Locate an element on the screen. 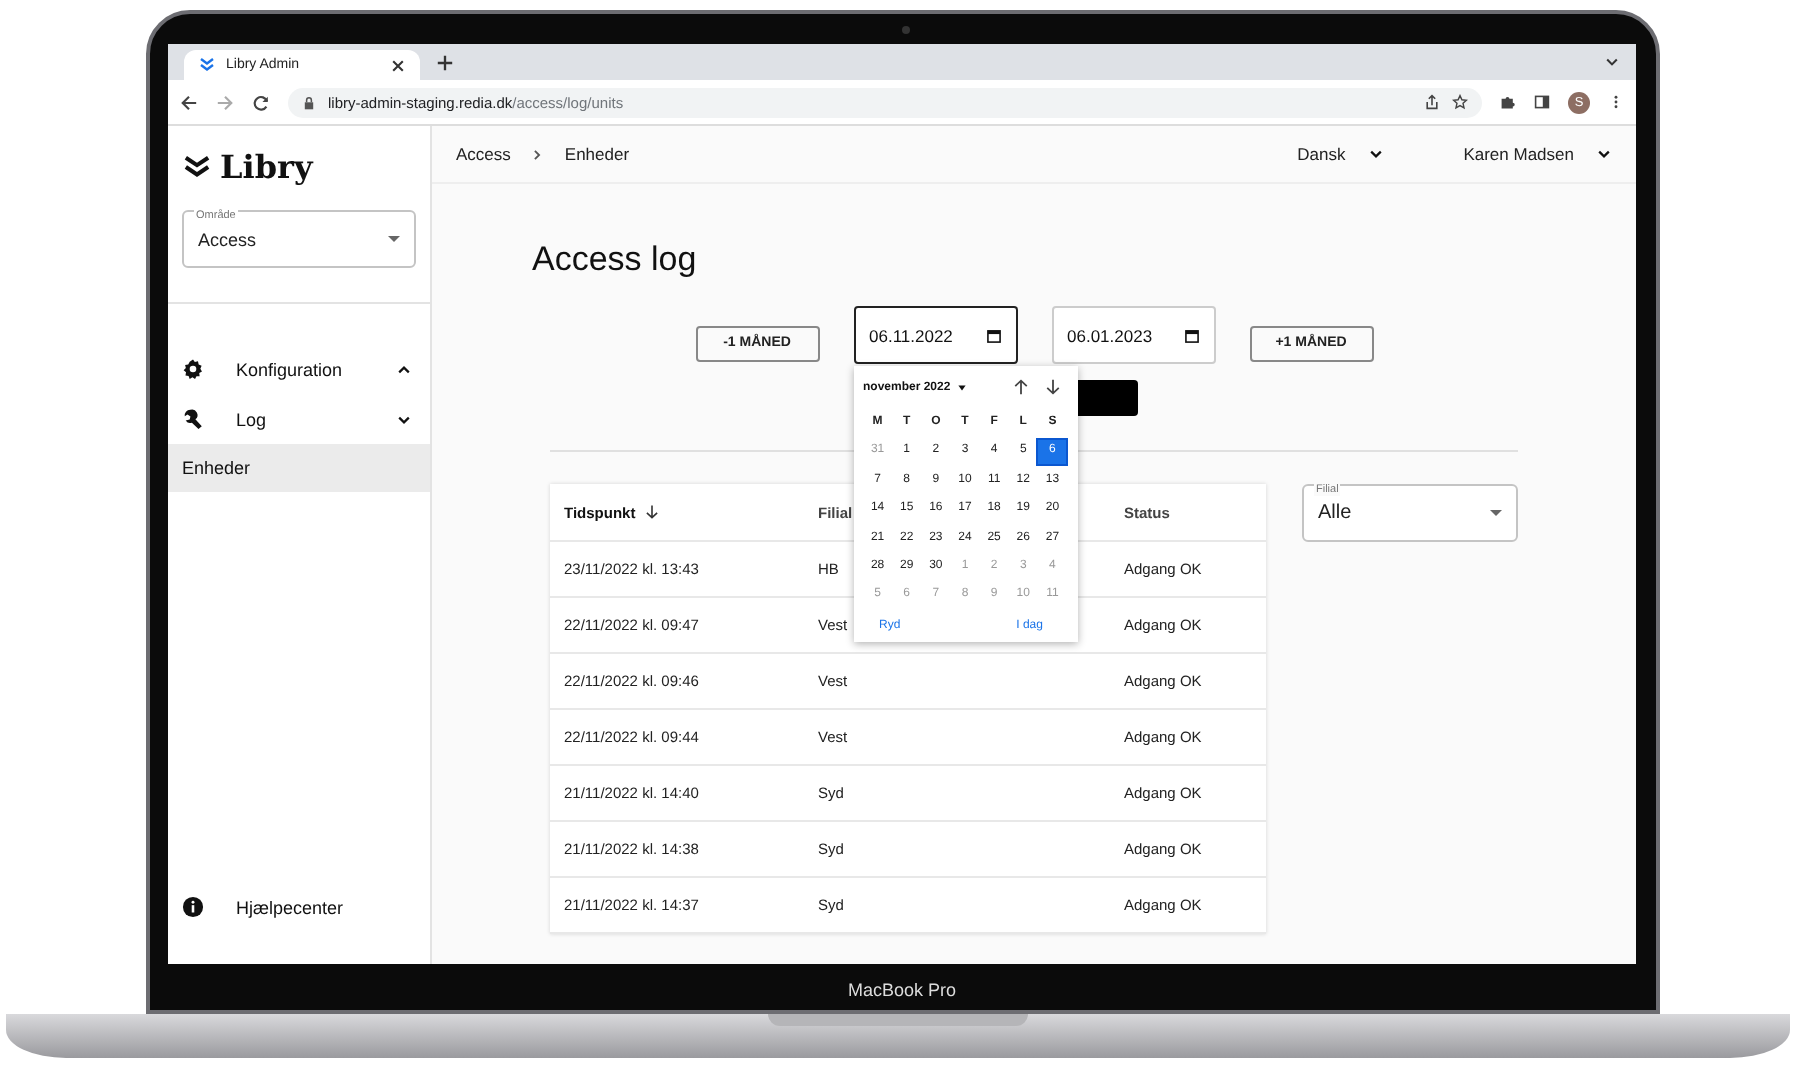 Image resolution: width=1800 pixels, height=1082 pixels. info-icon is located at coordinates (193, 907).